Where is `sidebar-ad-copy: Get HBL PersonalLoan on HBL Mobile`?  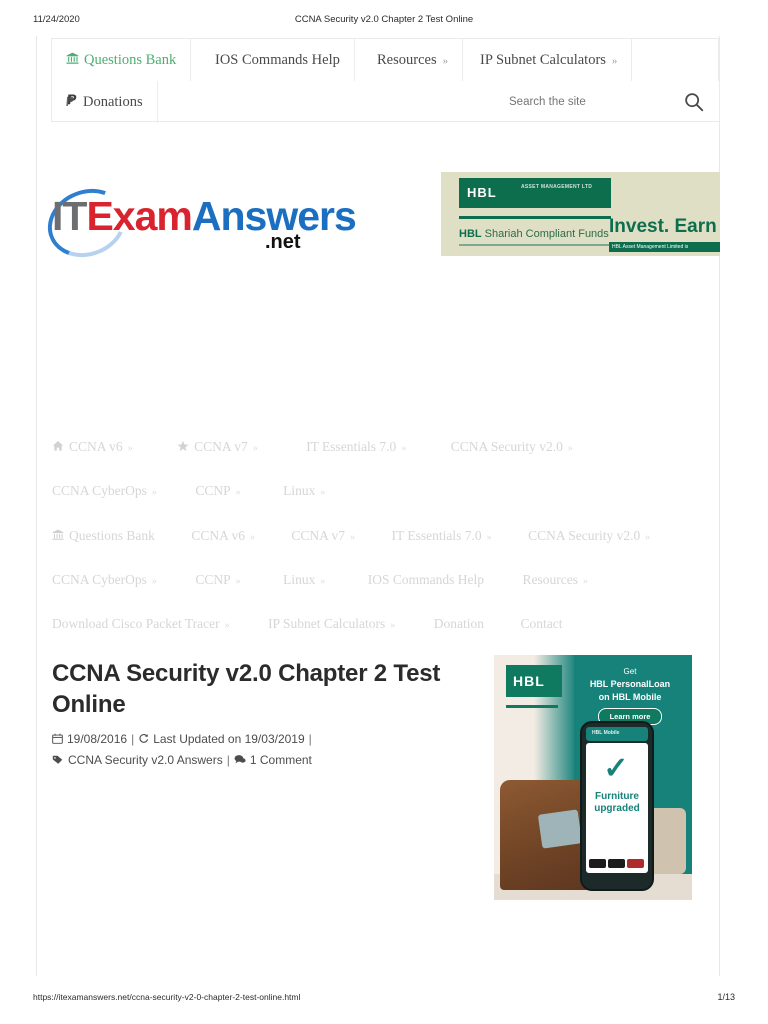
sidebar-ad-copy: Get HBL PersonalLoan on HBL Mobile is located at coordinates (630, 684).